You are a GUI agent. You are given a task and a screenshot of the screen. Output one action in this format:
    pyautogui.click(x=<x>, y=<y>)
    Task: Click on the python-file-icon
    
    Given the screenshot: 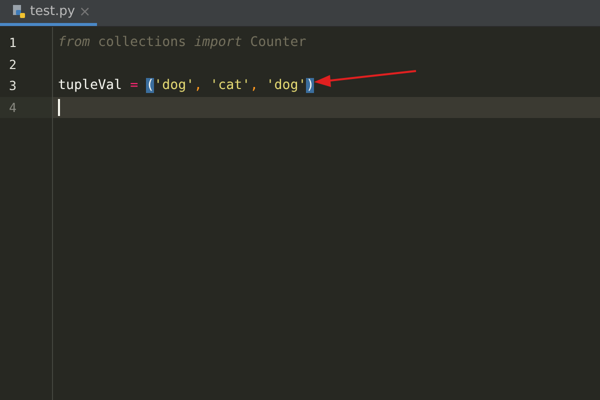 What is the action you would take?
    pyautogui.click(x=19, y=11)
    